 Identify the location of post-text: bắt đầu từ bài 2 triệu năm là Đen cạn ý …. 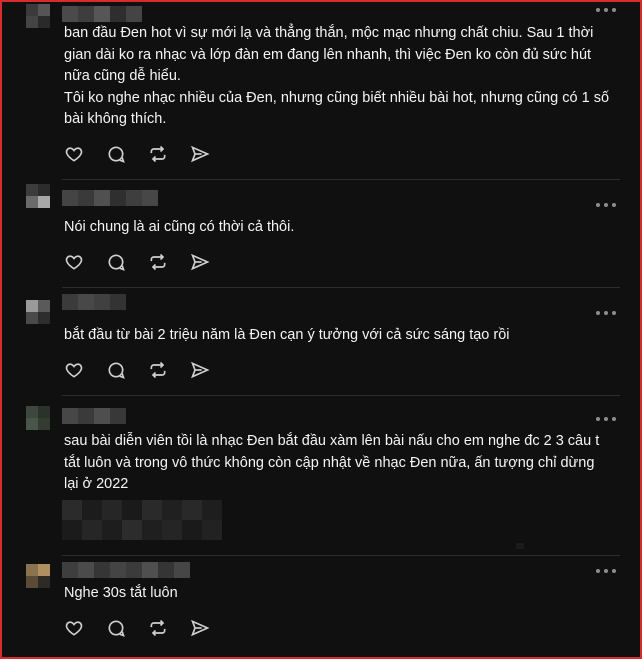
(287, 335).